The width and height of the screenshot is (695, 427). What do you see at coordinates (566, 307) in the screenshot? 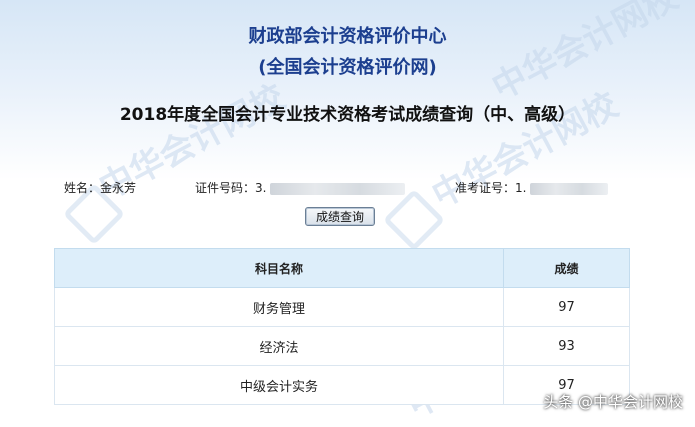
I see `score-cell: 97` at bounding box center [566, 307].